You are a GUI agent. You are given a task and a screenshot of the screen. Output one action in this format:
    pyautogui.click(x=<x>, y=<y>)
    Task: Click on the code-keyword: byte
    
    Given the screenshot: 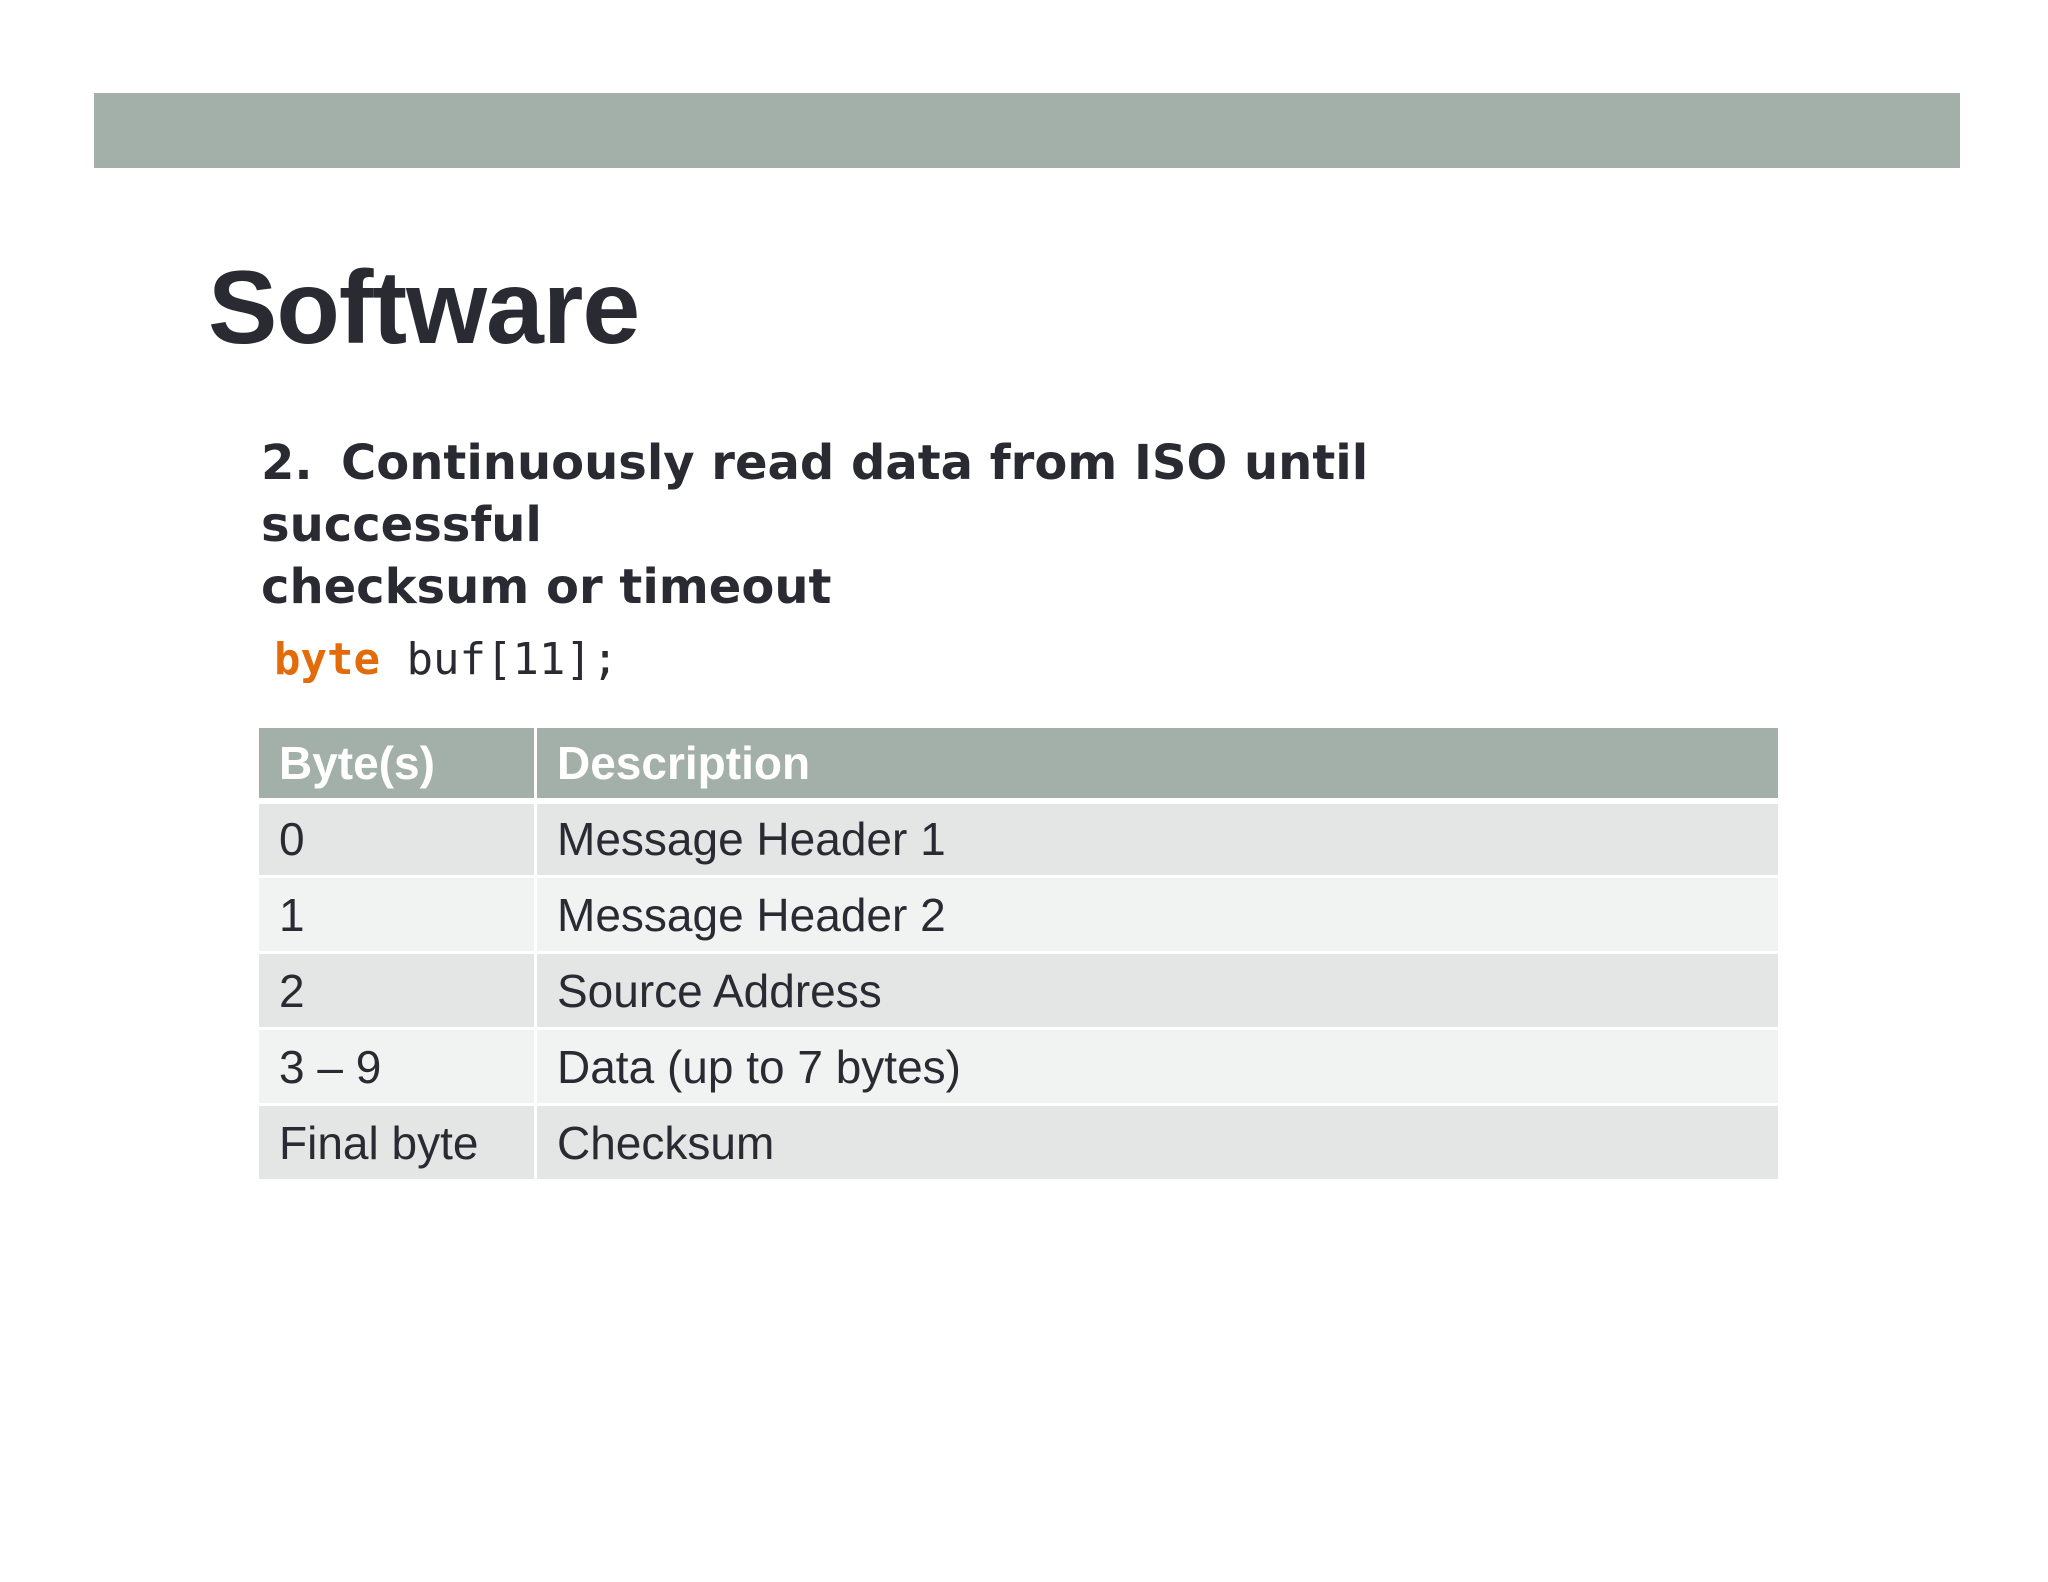 What is the action you would take?
    pyautogui.click(x=327, y=659)
    